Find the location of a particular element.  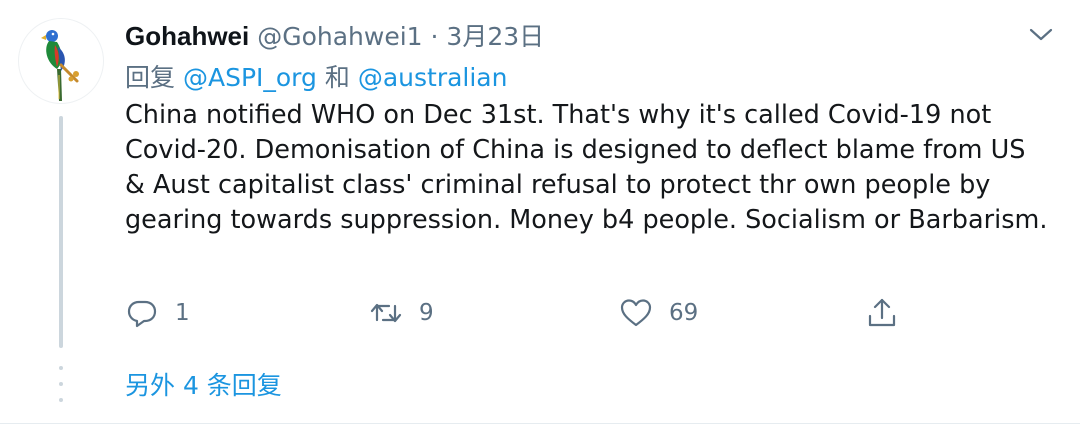

reply-button: 1 is located at coordinates (157, 313).